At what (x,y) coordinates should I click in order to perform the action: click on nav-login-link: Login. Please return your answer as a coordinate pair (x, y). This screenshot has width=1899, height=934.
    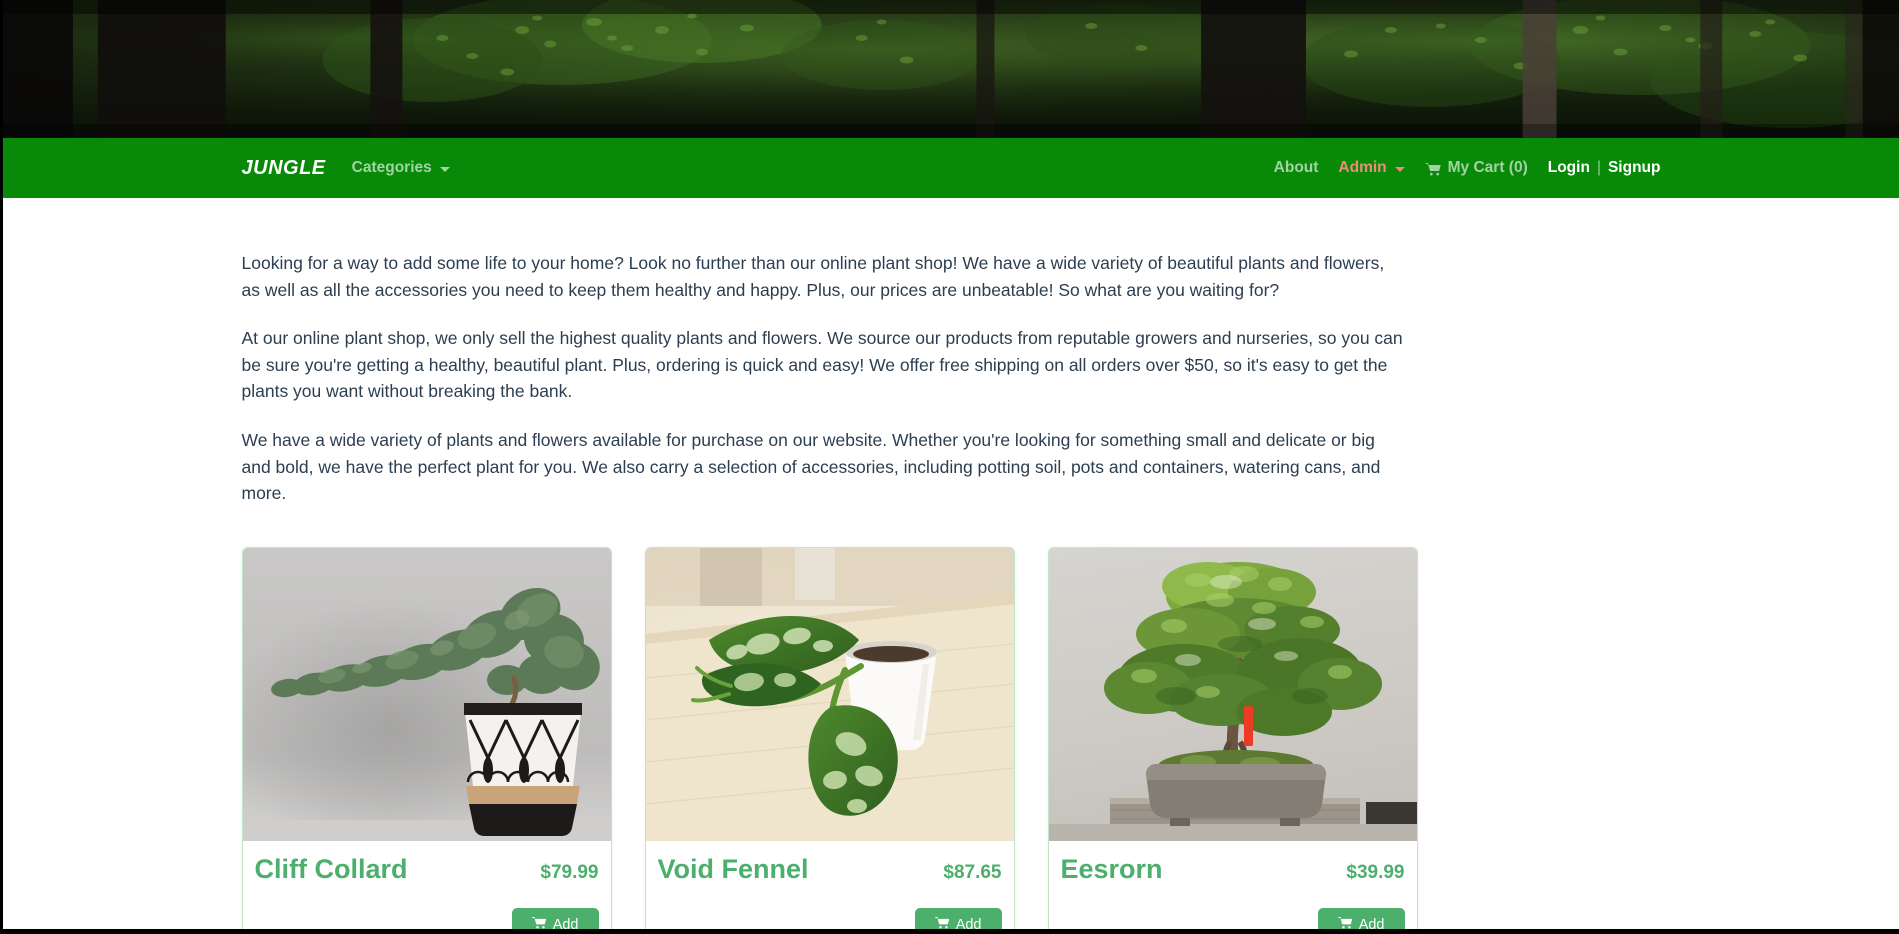
    Looking at the image, I should click on (1569, 168).